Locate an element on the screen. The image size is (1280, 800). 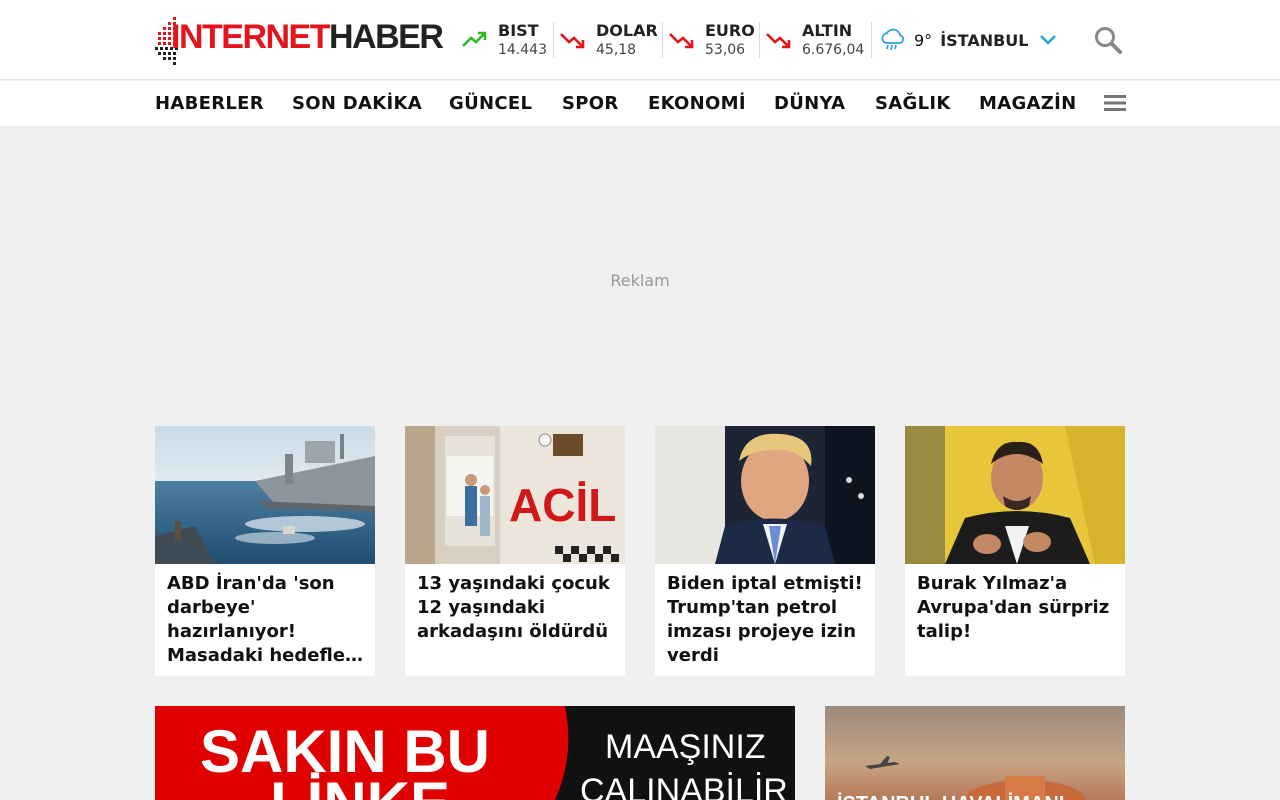
ticker-name: EURO is located at coordinates (730, 30).